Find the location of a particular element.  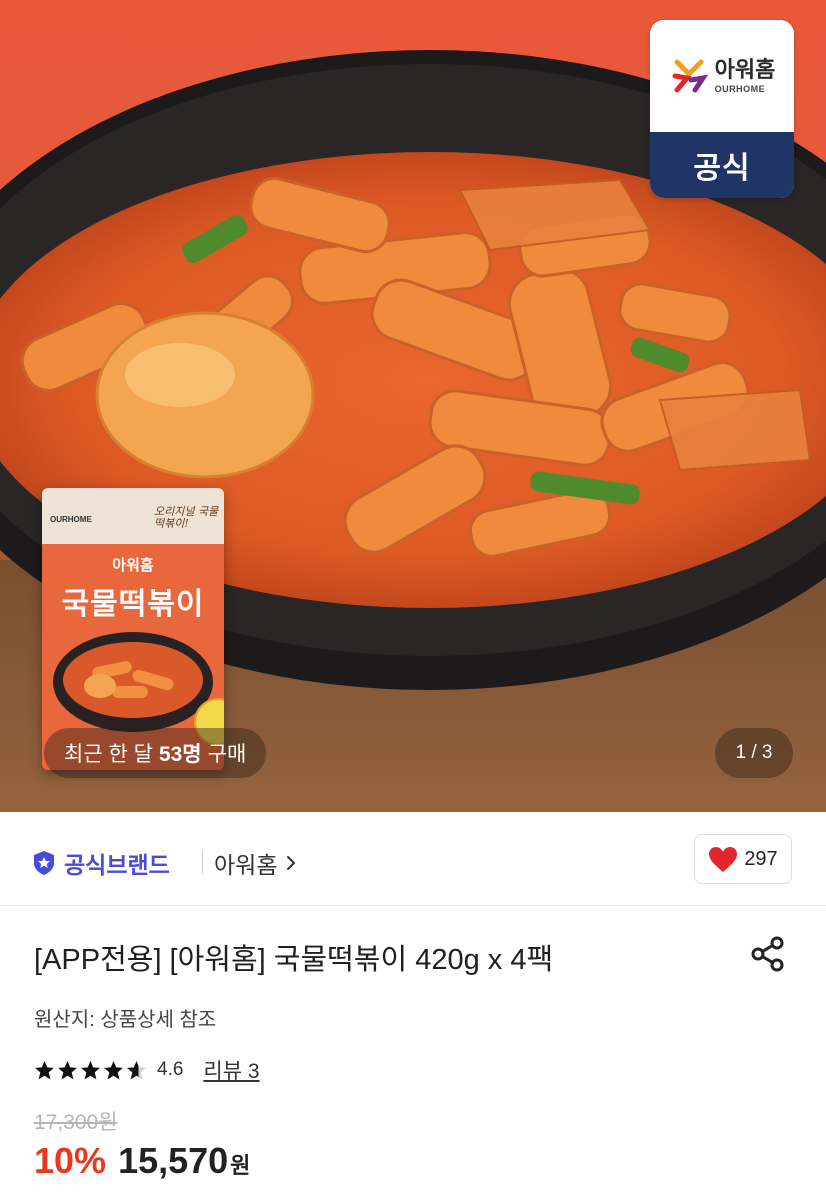

rating-row: 4.6 리뷰 3 is located at coordinates (147, 1070).